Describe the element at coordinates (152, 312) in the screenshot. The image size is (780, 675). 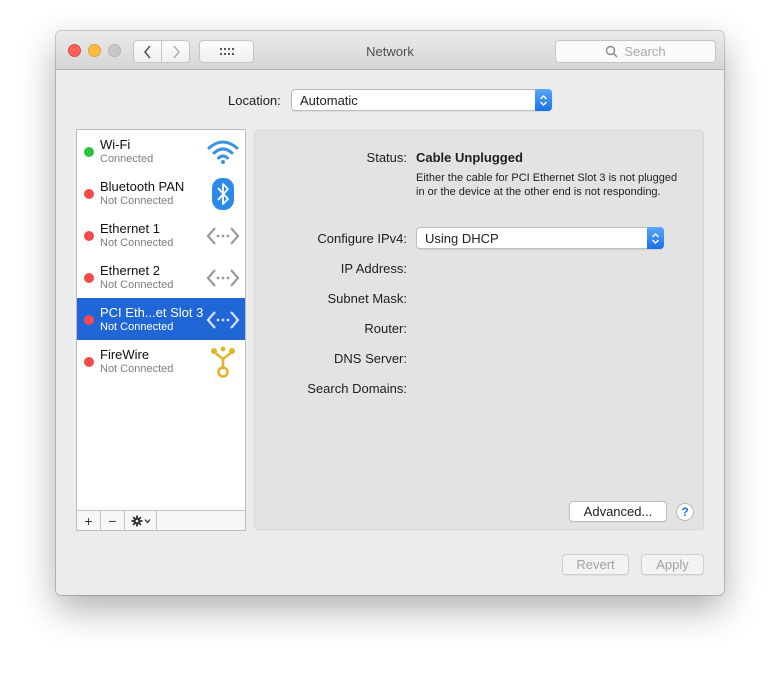
I see `service-name: PCI Eth...et Slot 3` at that location.